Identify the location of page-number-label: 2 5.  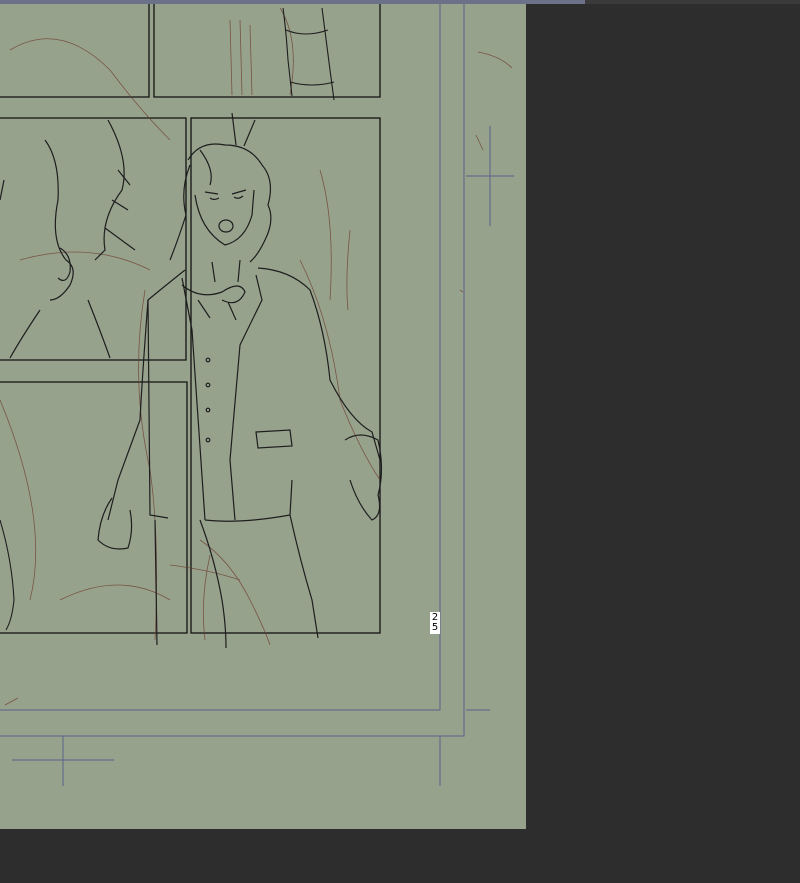
(435, 623).